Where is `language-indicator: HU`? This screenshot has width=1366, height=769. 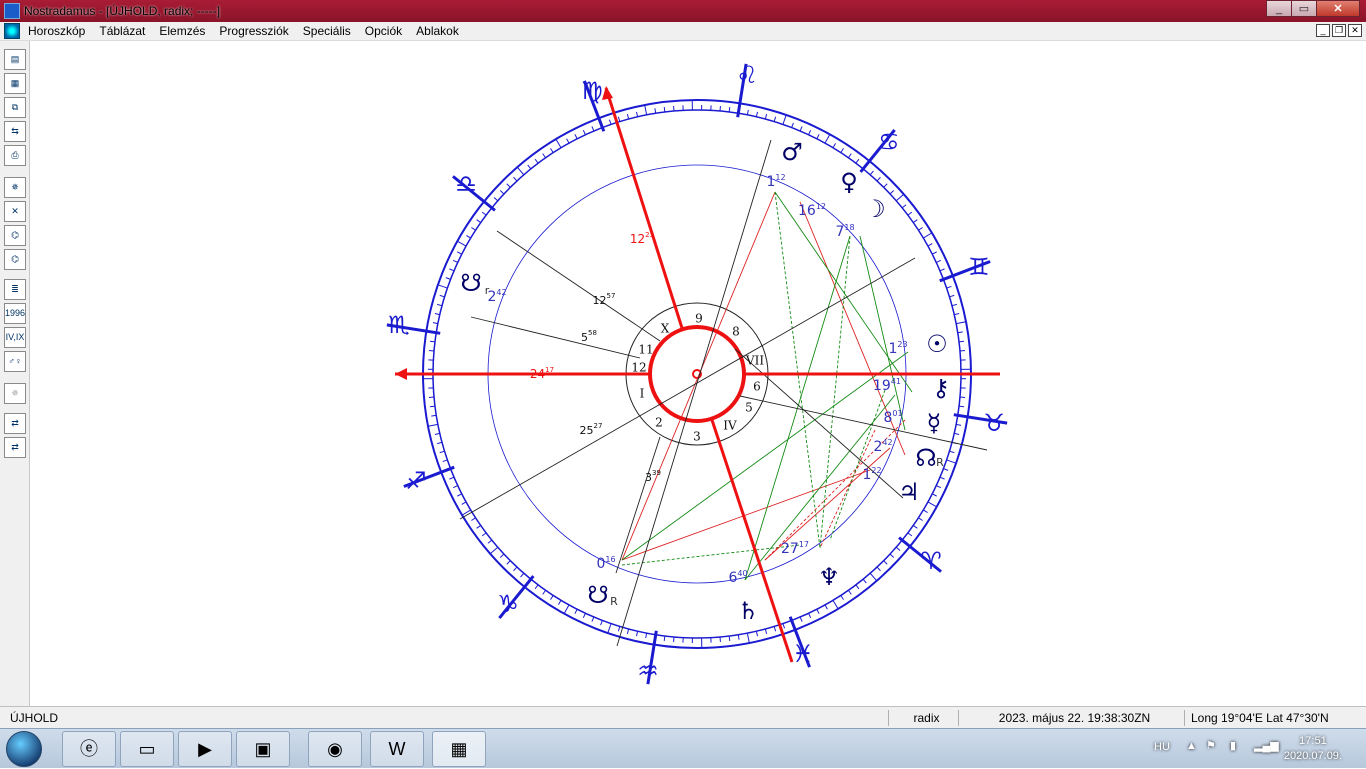 language-indicator: HU is located at coordinates (1162, 747).